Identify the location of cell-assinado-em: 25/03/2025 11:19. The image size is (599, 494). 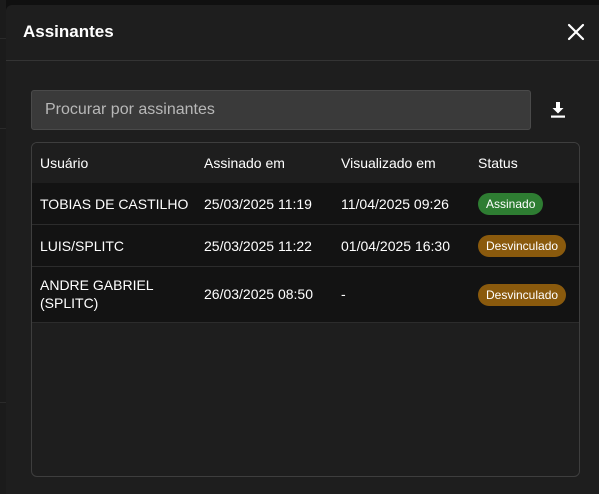
(258, 204).